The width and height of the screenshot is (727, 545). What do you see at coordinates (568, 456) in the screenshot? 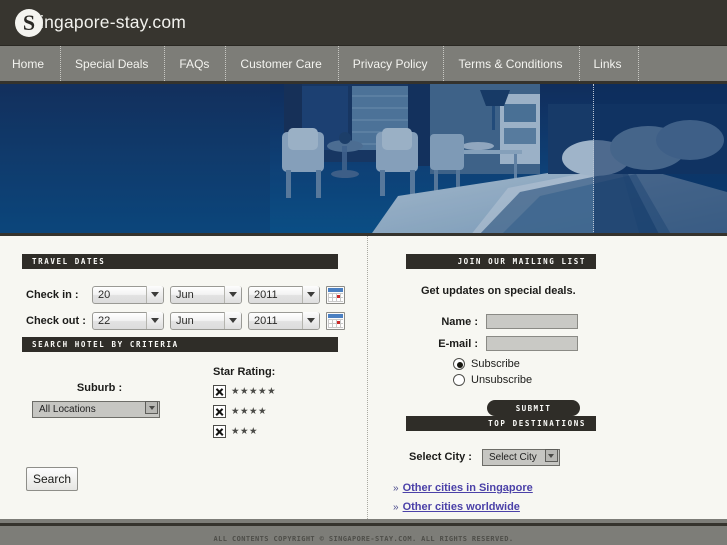
I see `select-city-row: Select City` at bounding box center [568, 456].